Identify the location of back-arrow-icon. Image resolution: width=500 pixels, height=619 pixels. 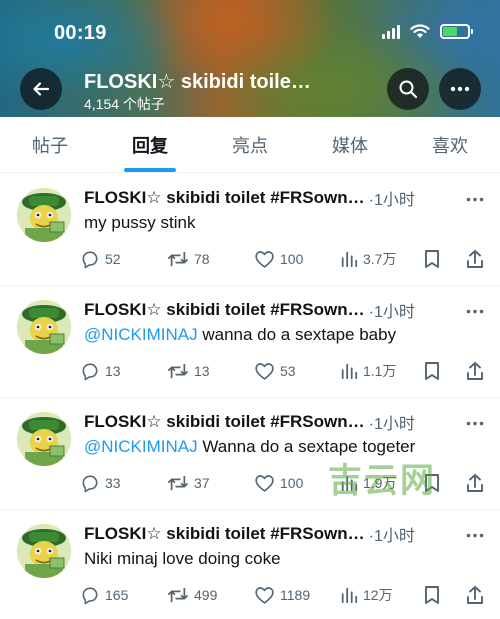
(41, 89).